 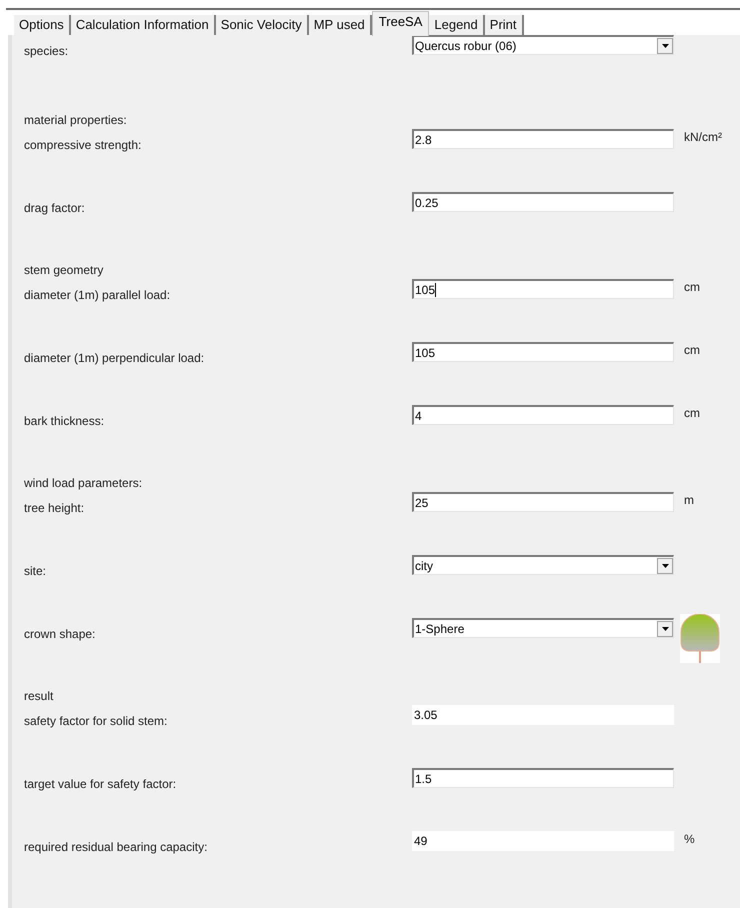 What do you see at coordinates (63, 270) in the screenshot?
I see `section-heading: stem geometry` at bounding box center [63, 270].